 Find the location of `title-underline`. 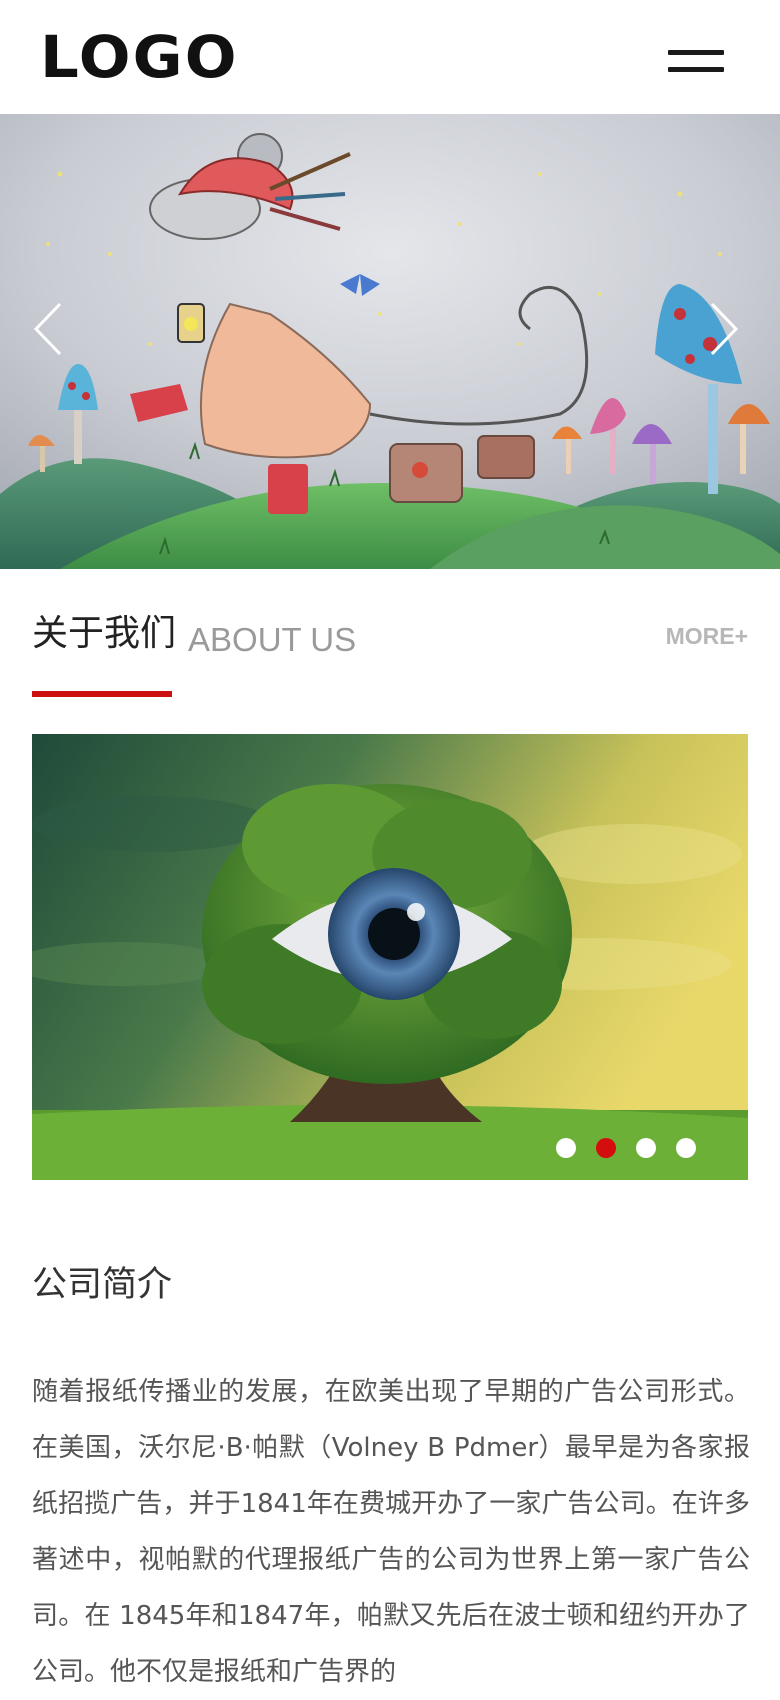

title-underline is located at coordinates (102, 694).